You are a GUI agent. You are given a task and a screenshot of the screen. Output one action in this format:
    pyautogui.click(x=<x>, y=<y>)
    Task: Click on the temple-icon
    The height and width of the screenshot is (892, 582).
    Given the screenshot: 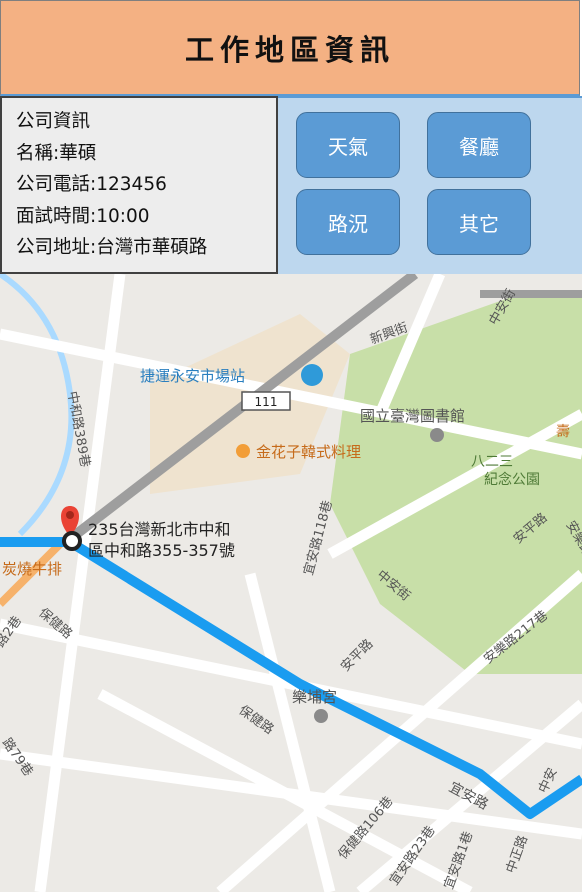 What is the action you would take?
    pyautogui.click(x=321, y=716)
    